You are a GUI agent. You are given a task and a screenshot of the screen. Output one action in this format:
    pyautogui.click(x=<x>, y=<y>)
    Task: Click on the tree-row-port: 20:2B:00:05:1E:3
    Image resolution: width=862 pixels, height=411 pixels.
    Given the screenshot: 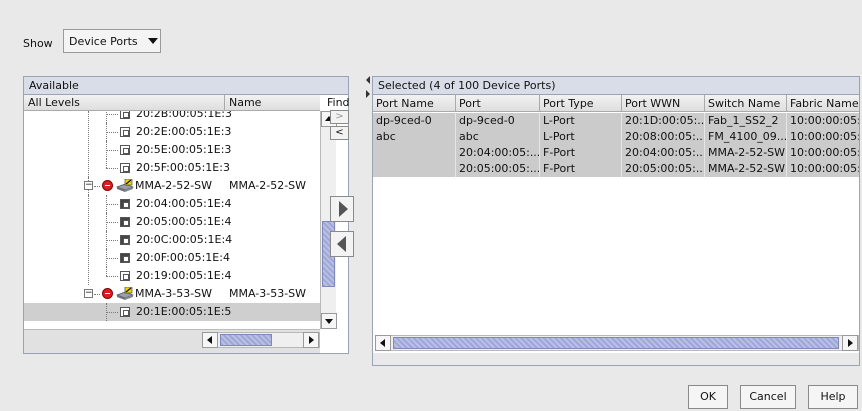 What is the action you would take?
    pyautogui.click(x=172, y=117)
    